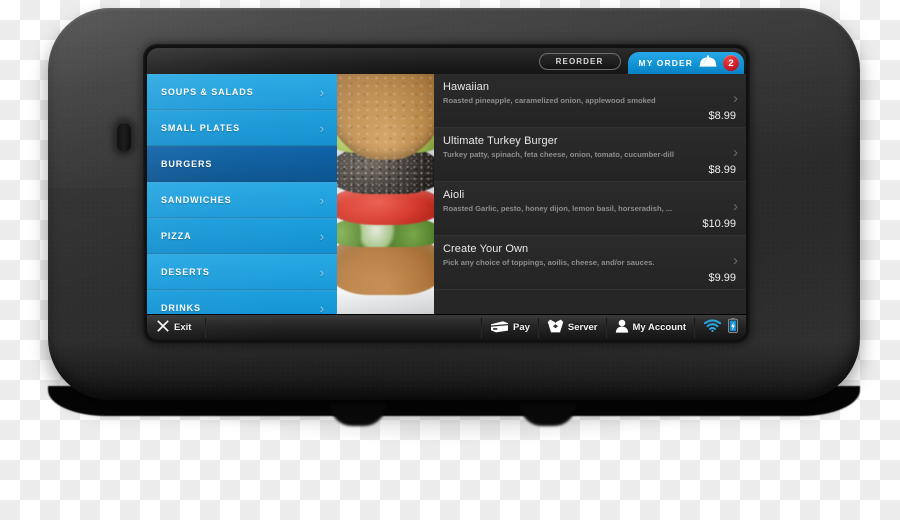  Describe the element at coordinates (622, 327) in the screenshot. I see `person-icon` at that location.